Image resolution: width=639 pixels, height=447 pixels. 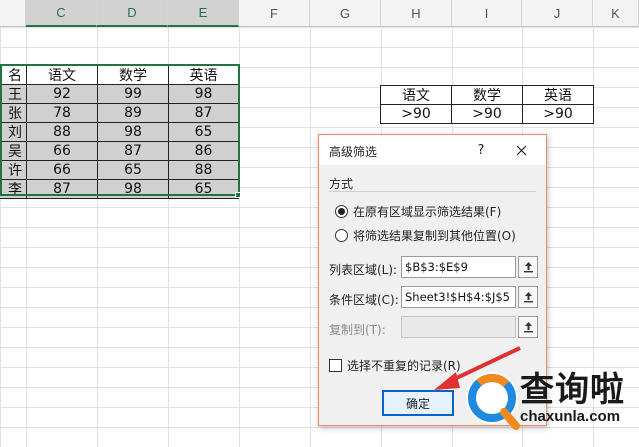 I want to click on criteria-range-input: Sheet3!$H$4:$J$5, so click(x=458, y=297).